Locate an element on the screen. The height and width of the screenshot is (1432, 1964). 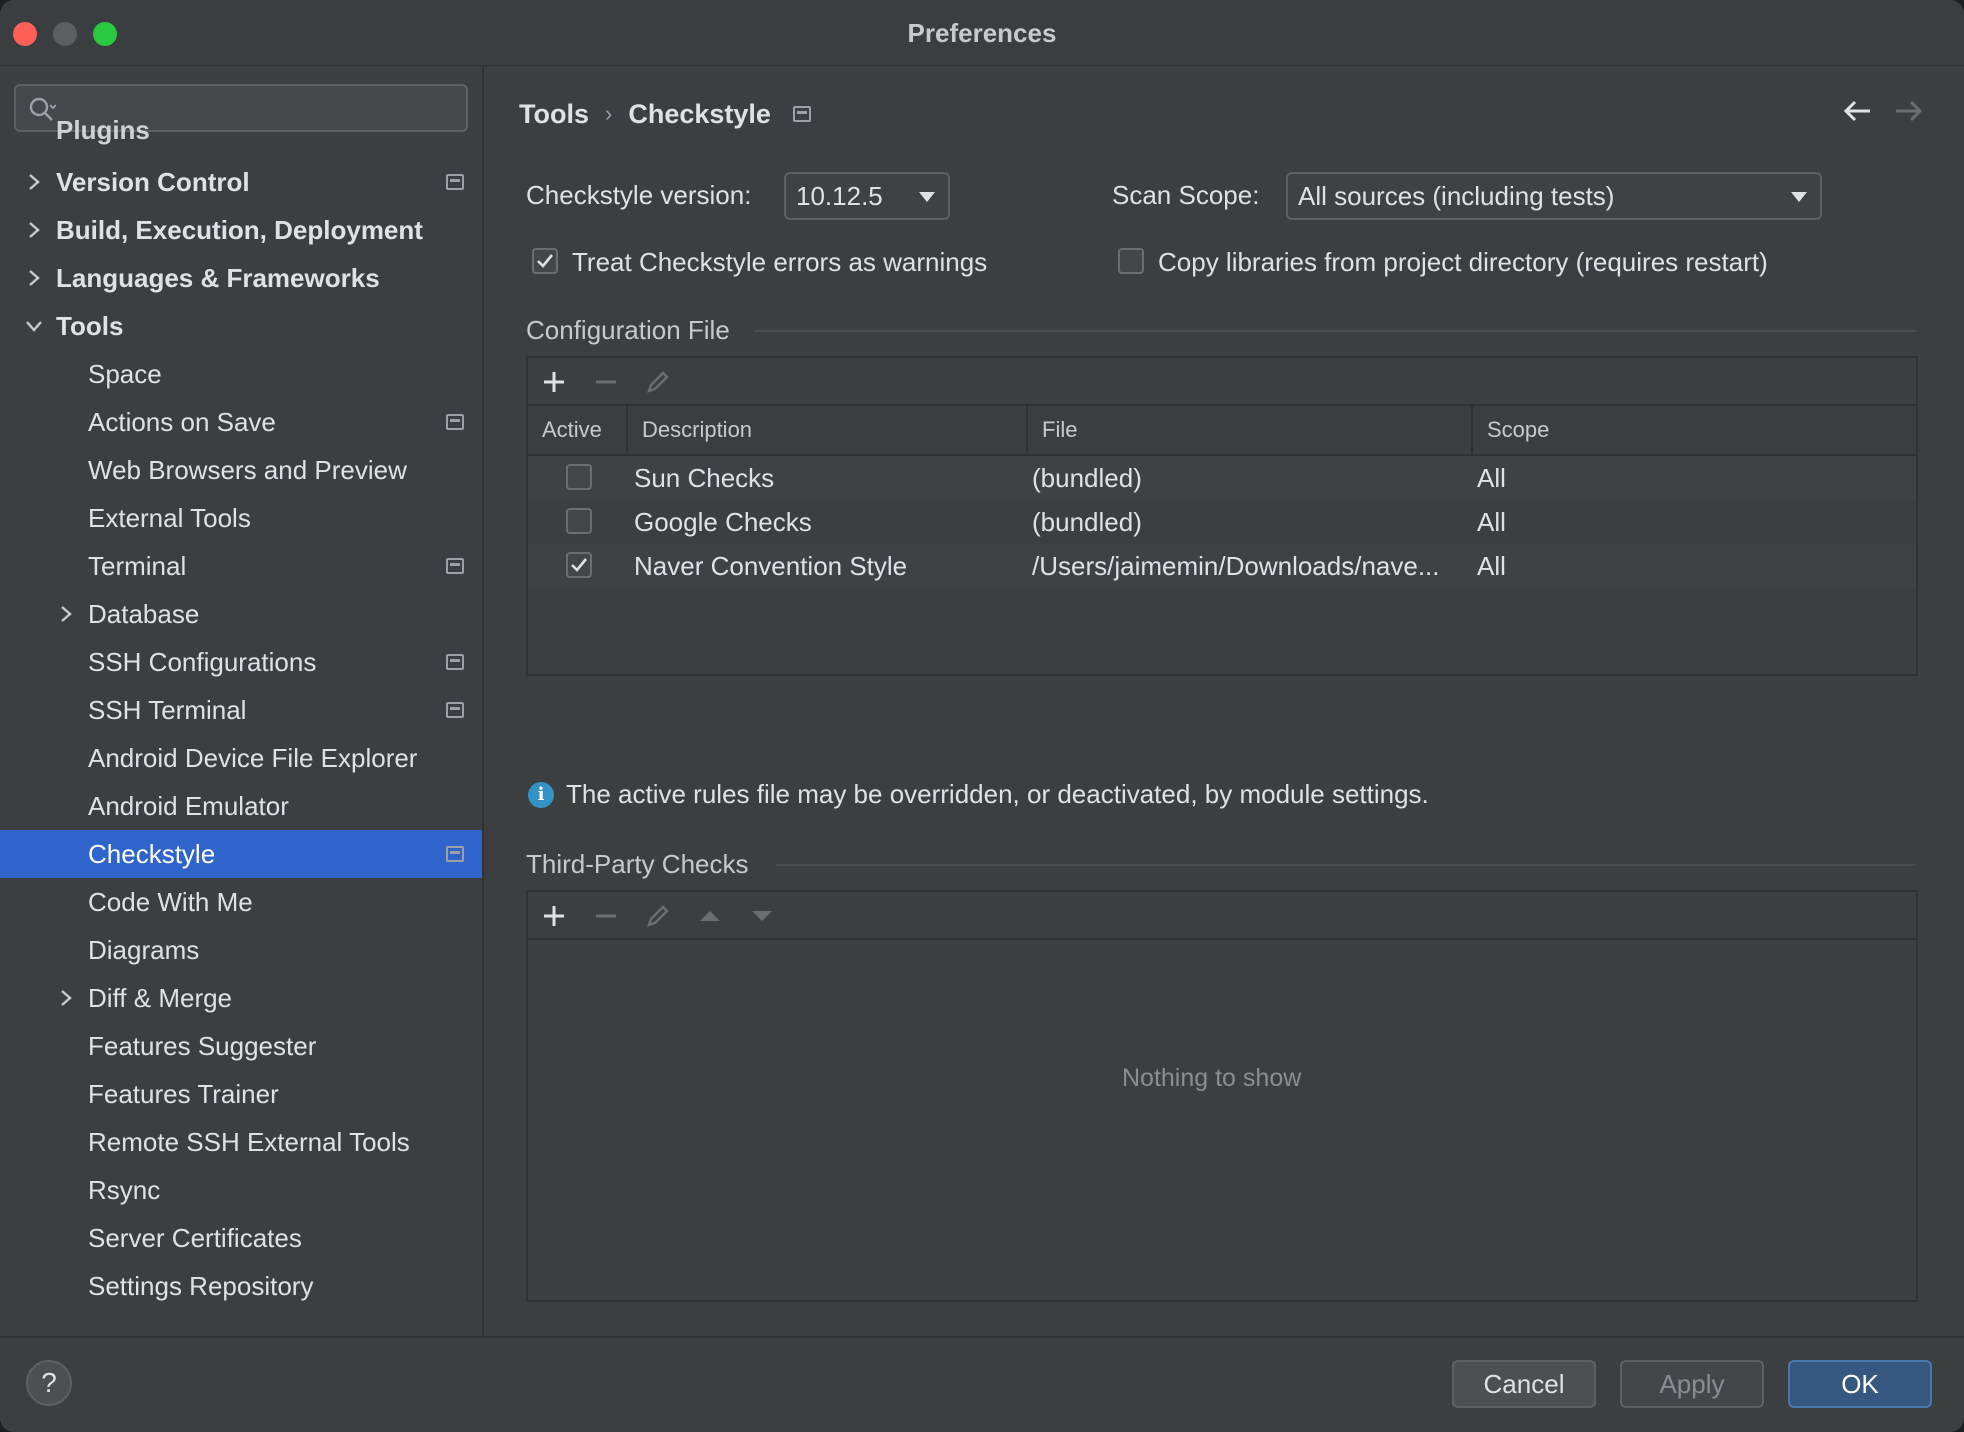
sidebar-item-web-browsers-and-preview: Web Browsers and Preview is located at coordinates (241, 470).